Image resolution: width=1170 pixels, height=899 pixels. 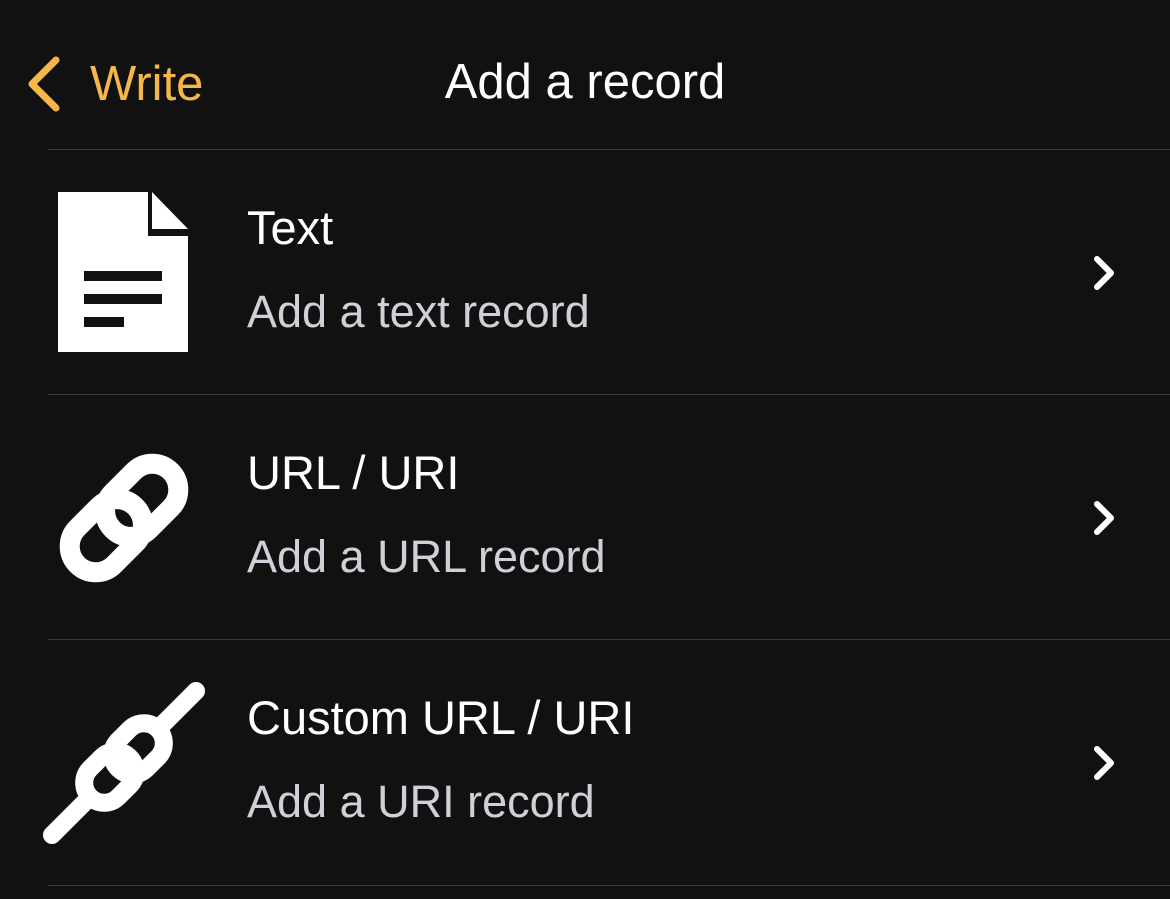 I want to click on page-title: Add a record, so click(x=585, y=82).